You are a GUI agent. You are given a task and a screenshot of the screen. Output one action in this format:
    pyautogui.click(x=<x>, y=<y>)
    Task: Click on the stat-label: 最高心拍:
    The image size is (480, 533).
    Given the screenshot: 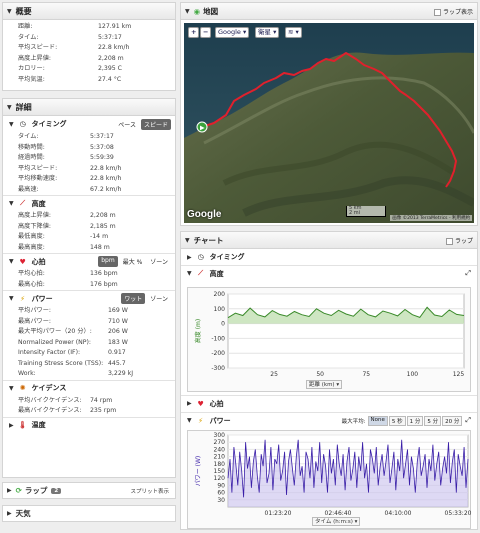 What is the action you would take?
    pyautogui.click(x=31, y=284)
    